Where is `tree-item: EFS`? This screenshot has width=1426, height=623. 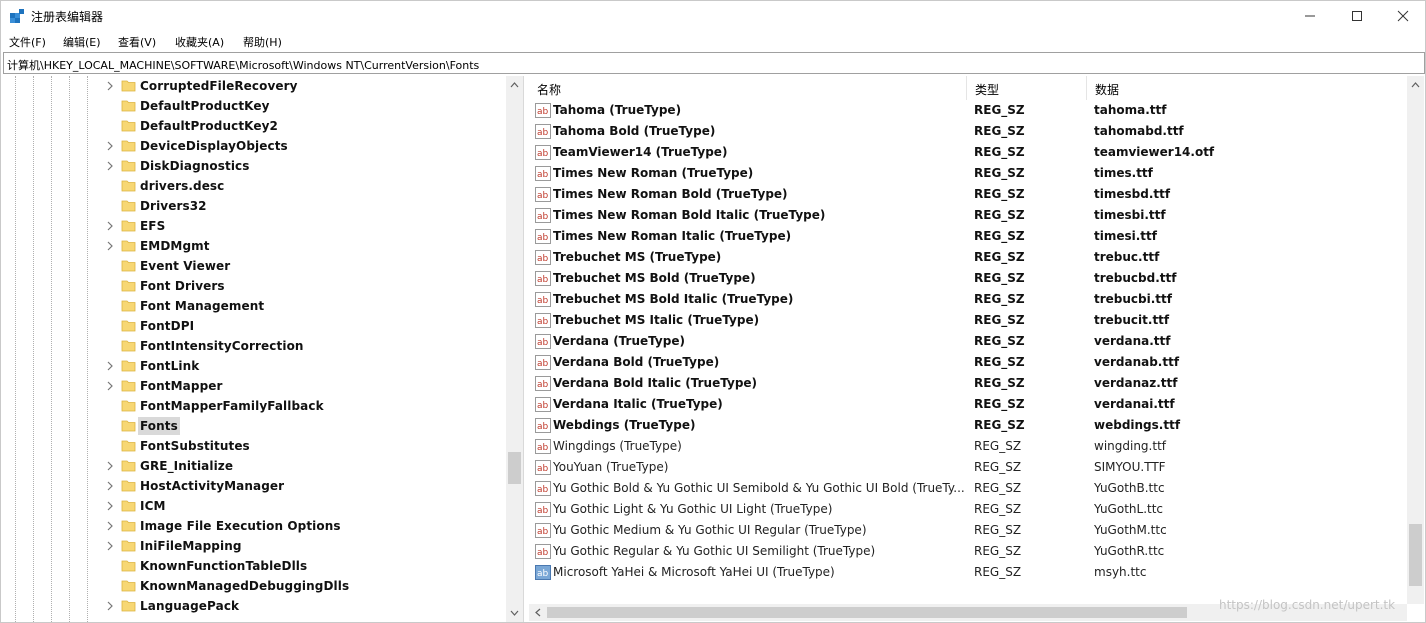
tree-item: EFS is located at coordinates (255, 226).